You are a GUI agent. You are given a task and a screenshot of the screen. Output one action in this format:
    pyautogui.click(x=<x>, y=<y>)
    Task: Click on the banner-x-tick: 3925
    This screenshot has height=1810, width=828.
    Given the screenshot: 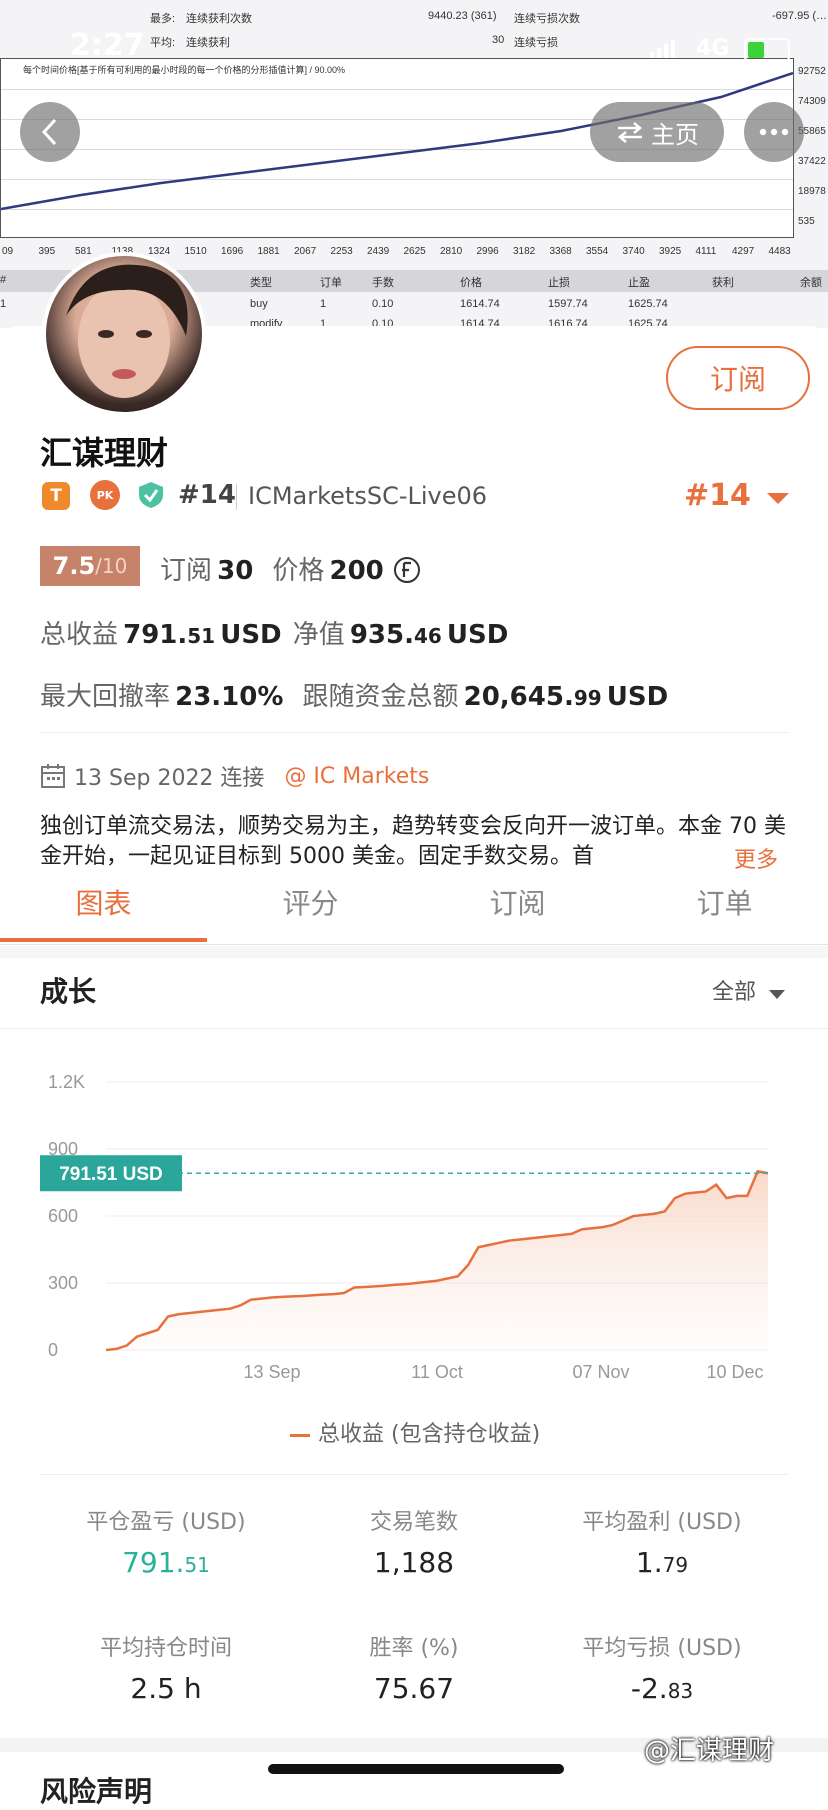 What is the action you would take?
    pyautogui.click(x=670, y=251)
    